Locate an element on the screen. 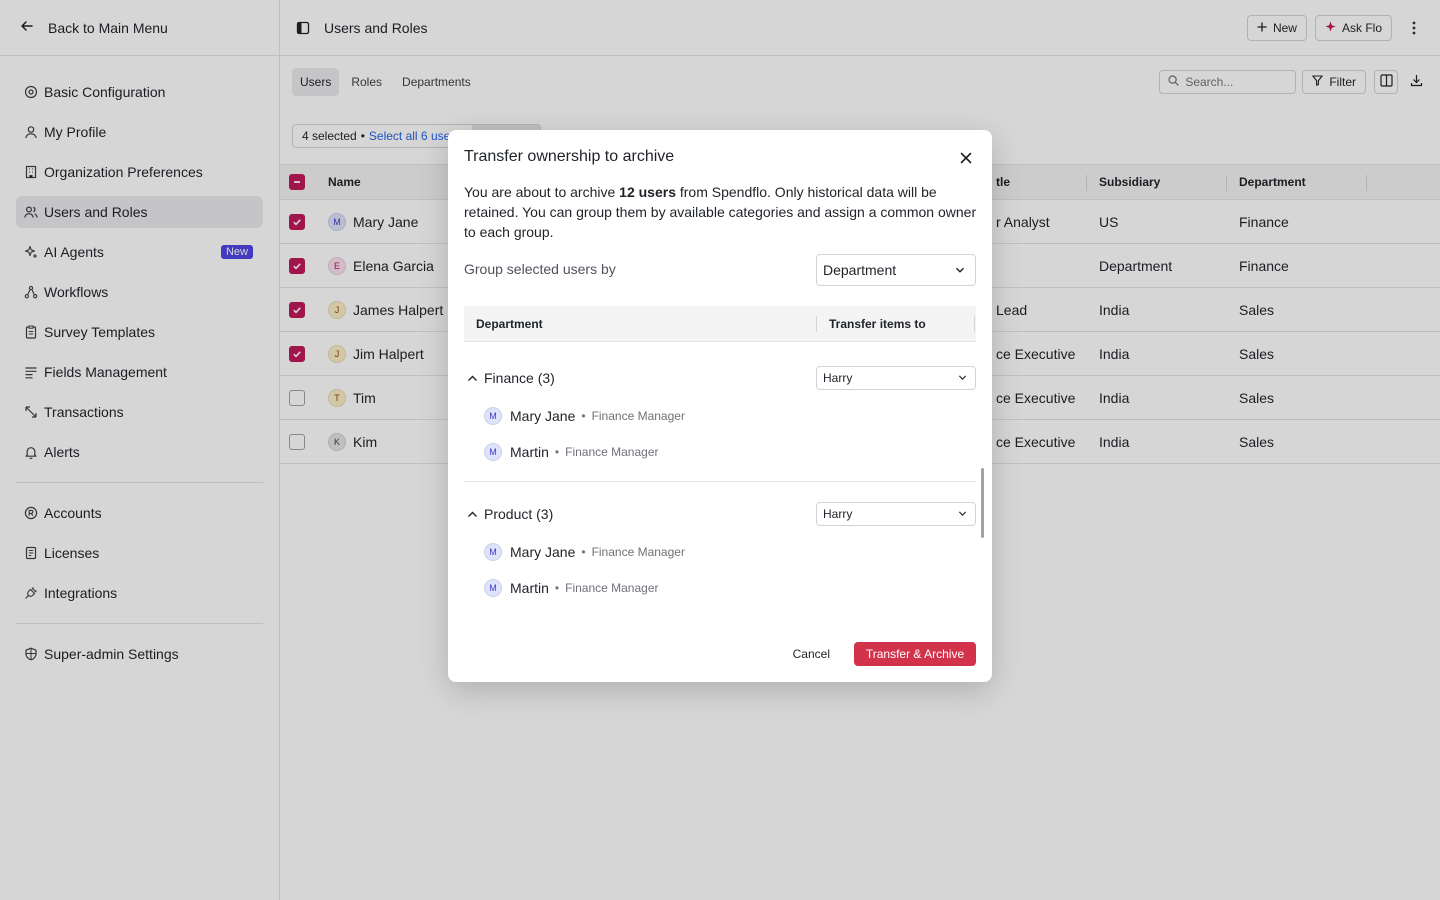 Image resolution: width=1440 pixels, height=900 pixels. column-header-department: Department is located at coordinates (509, 324).